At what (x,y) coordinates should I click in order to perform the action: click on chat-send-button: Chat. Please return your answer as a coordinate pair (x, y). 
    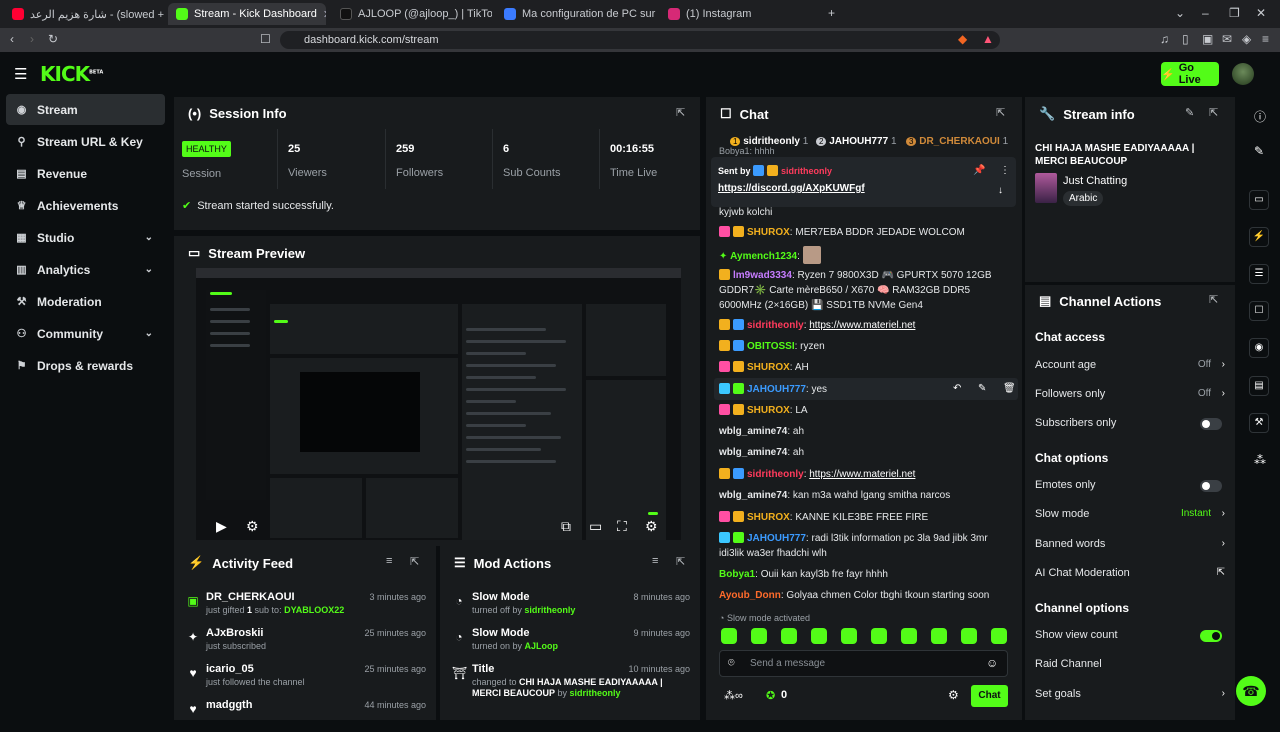
    Looking at the image, I should click on (989, 696).